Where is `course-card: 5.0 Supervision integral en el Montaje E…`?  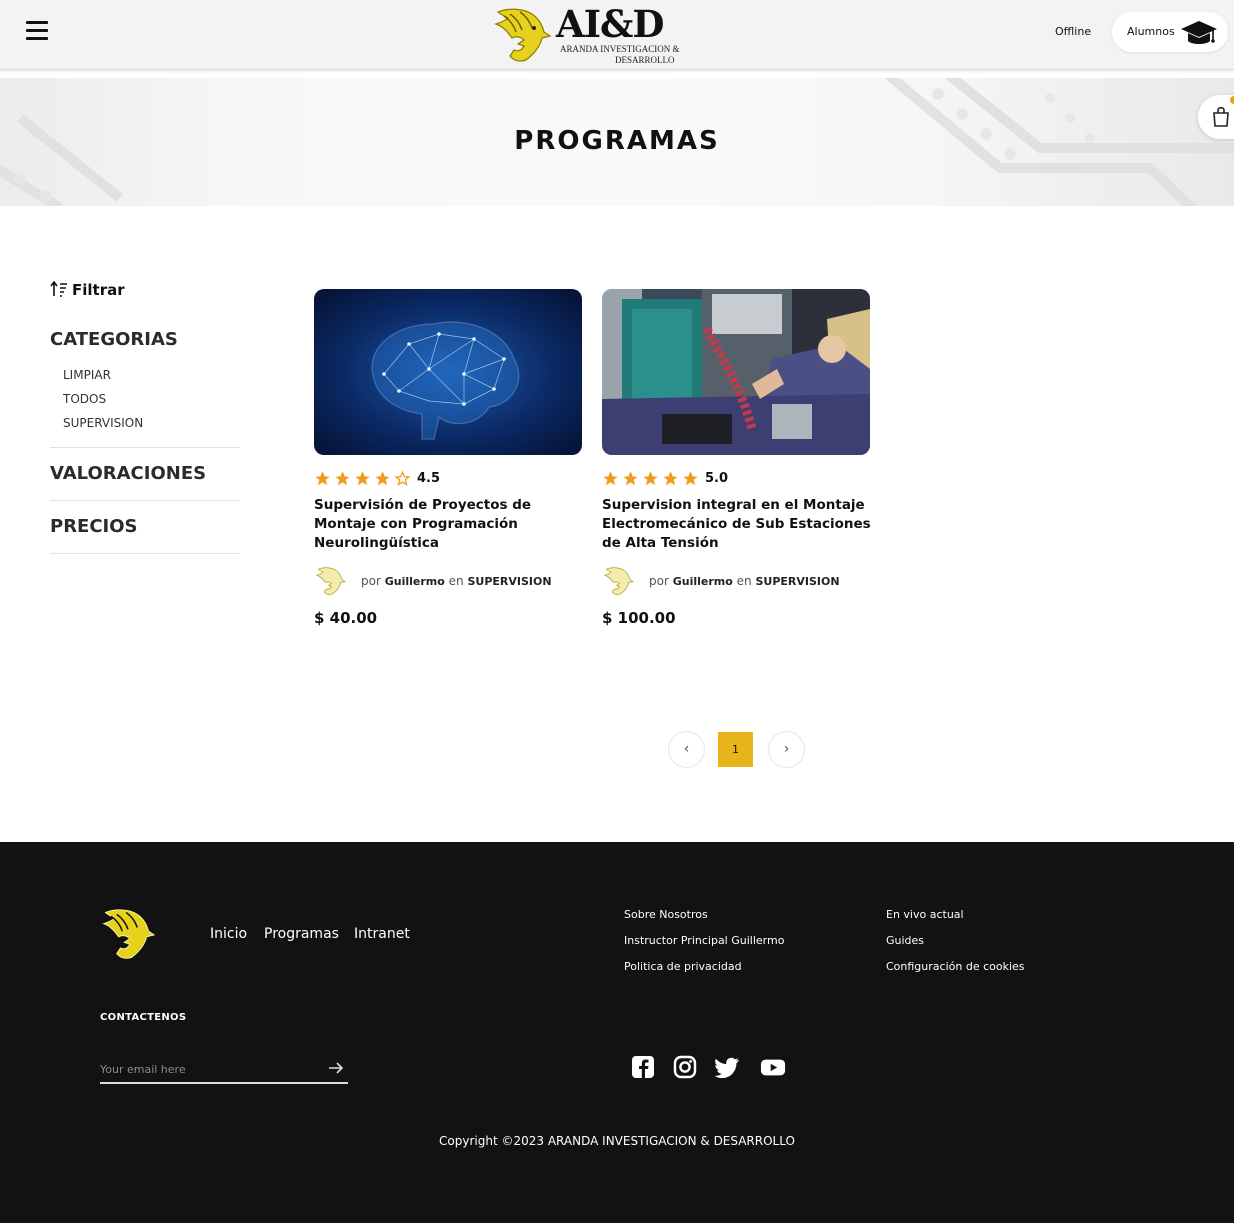
course-card: 5.0 Supervision integral en el Montaje E… is located at coordinates (737, 458).